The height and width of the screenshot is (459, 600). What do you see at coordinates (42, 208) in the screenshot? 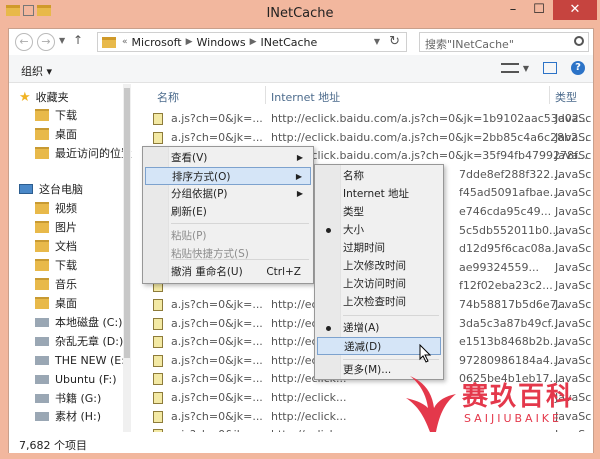
I see `video-folder-icon` at bounding box center [42, 208].